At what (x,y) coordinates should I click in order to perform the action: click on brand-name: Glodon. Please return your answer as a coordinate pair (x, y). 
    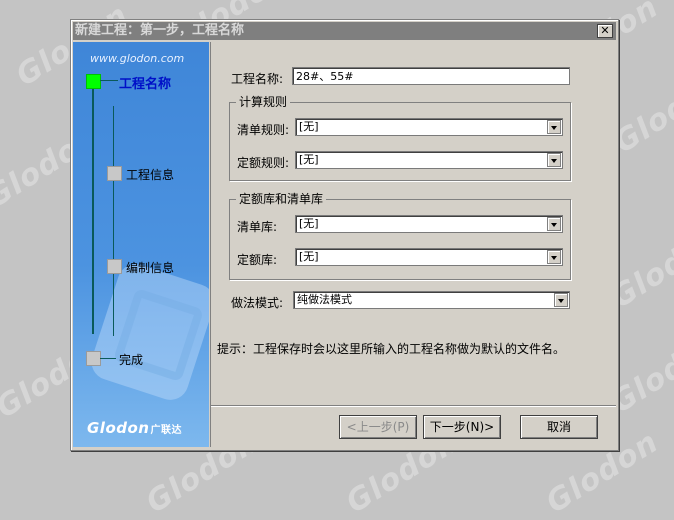
    Looking at the image, I should click on (118, 428).